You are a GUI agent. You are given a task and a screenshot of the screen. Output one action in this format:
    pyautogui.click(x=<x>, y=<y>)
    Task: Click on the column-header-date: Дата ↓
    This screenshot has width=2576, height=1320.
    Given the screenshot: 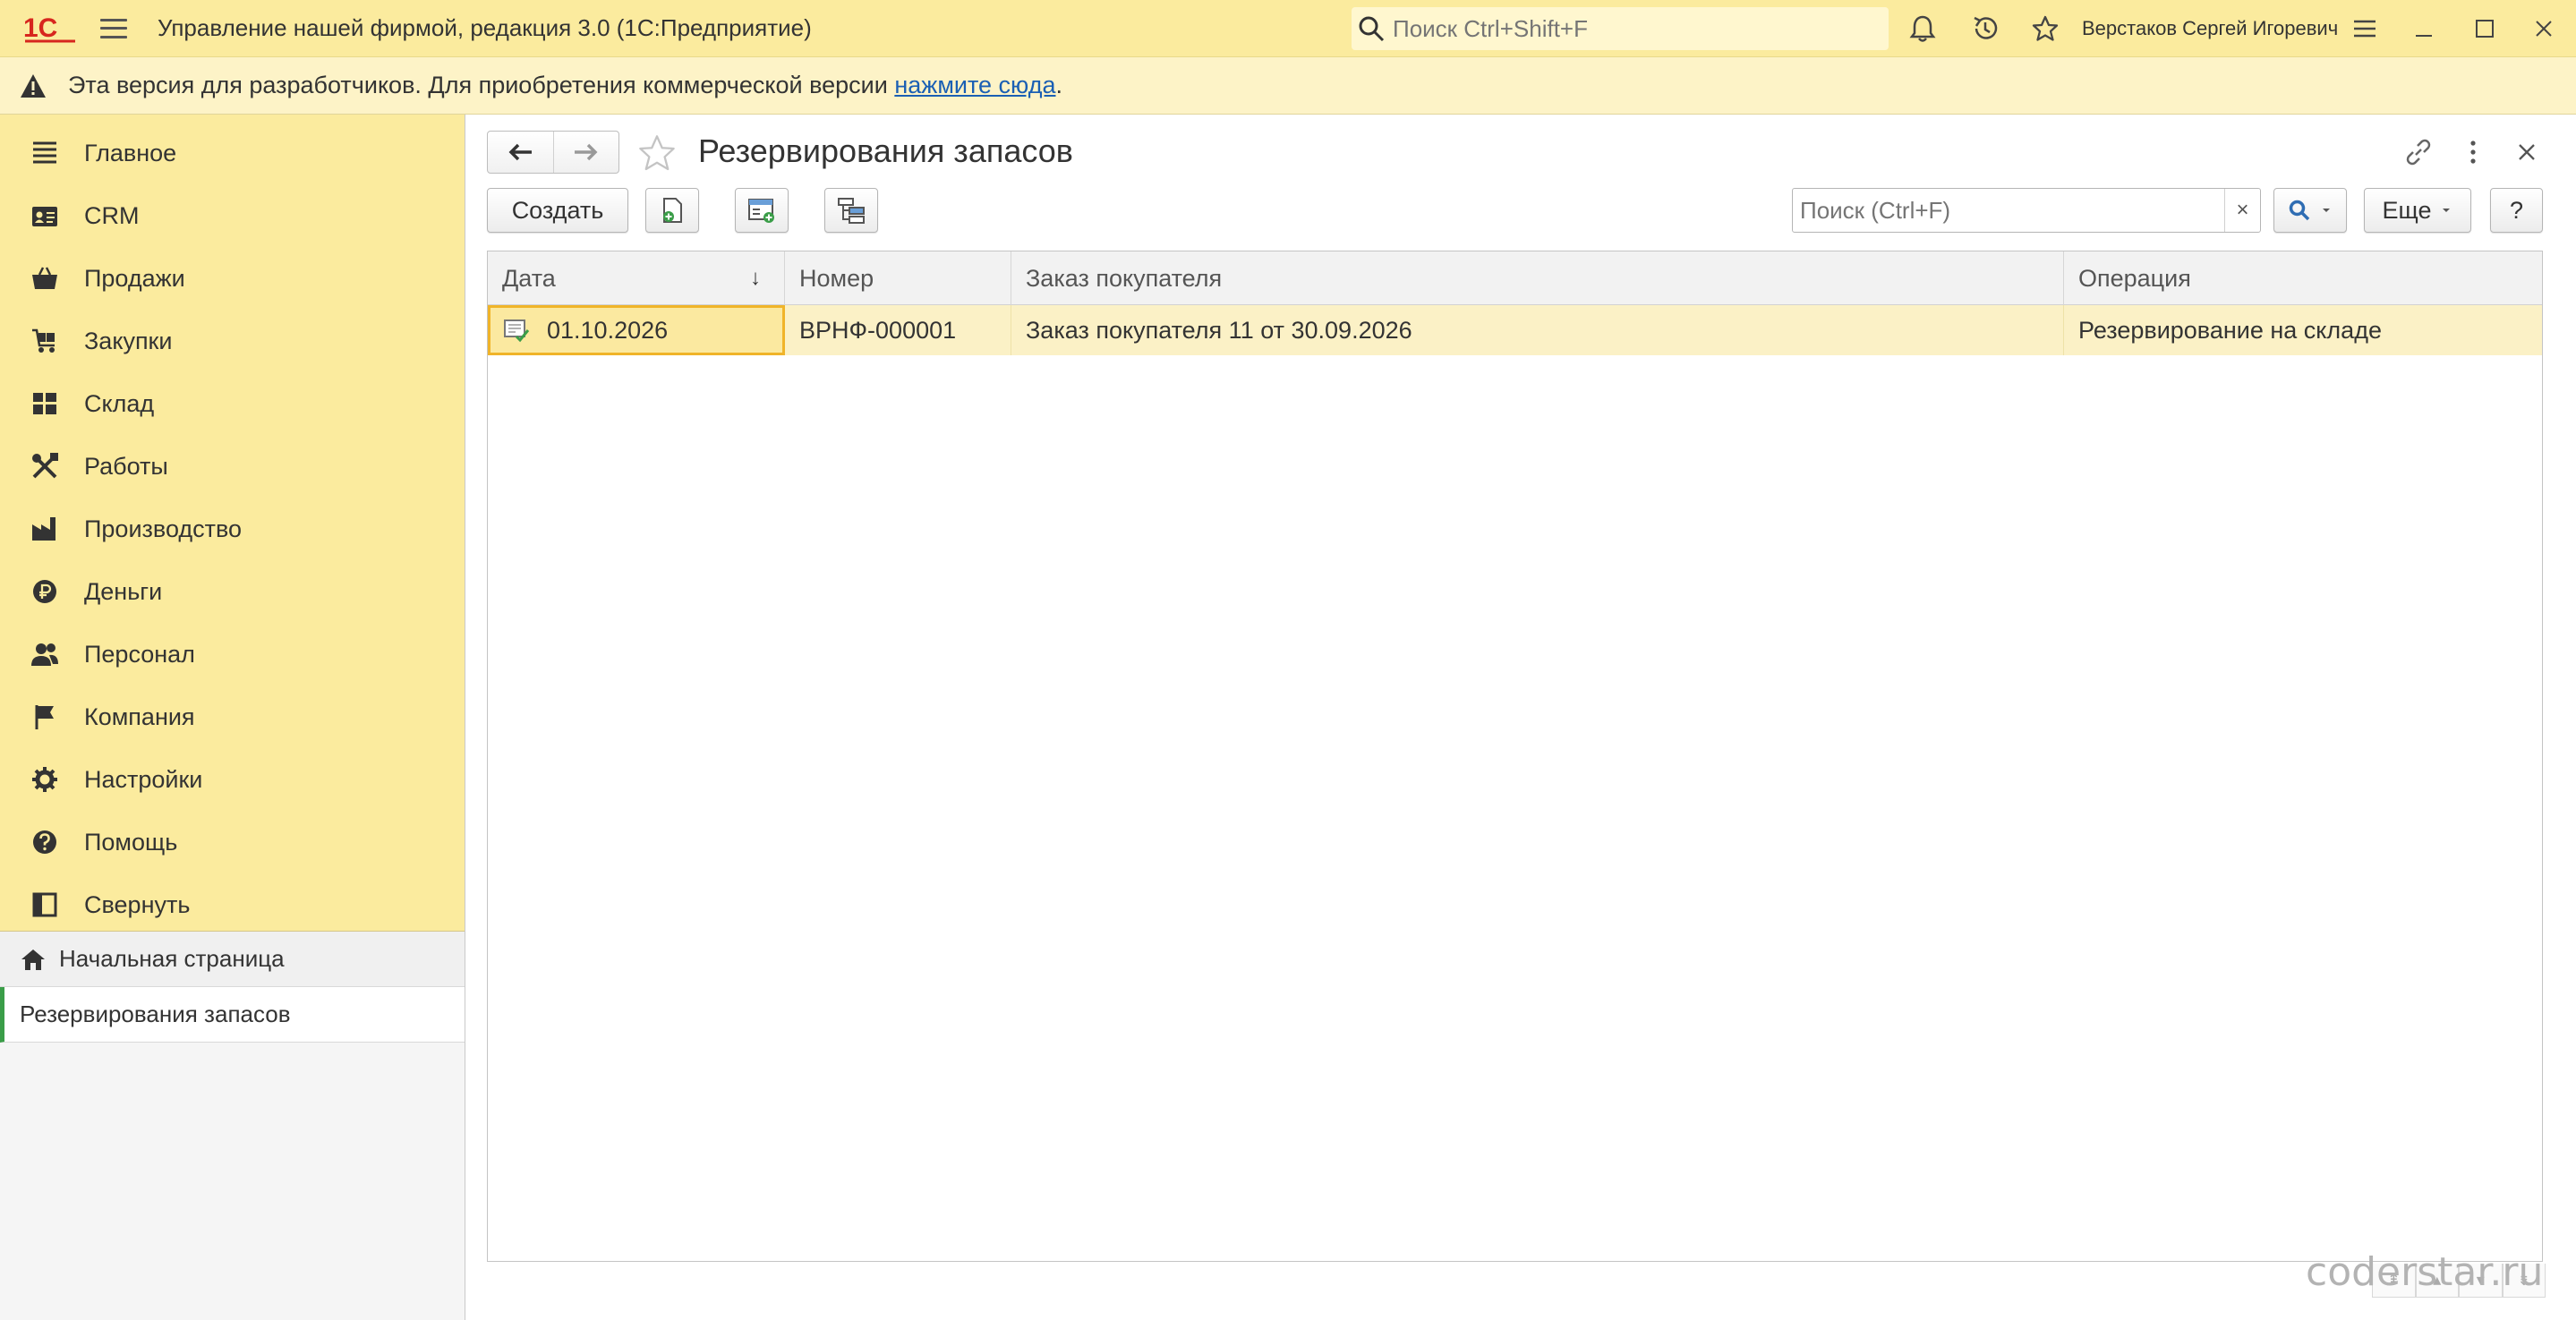 What is the action you would take?
    pyautogui.click(x=636, y=278)
    